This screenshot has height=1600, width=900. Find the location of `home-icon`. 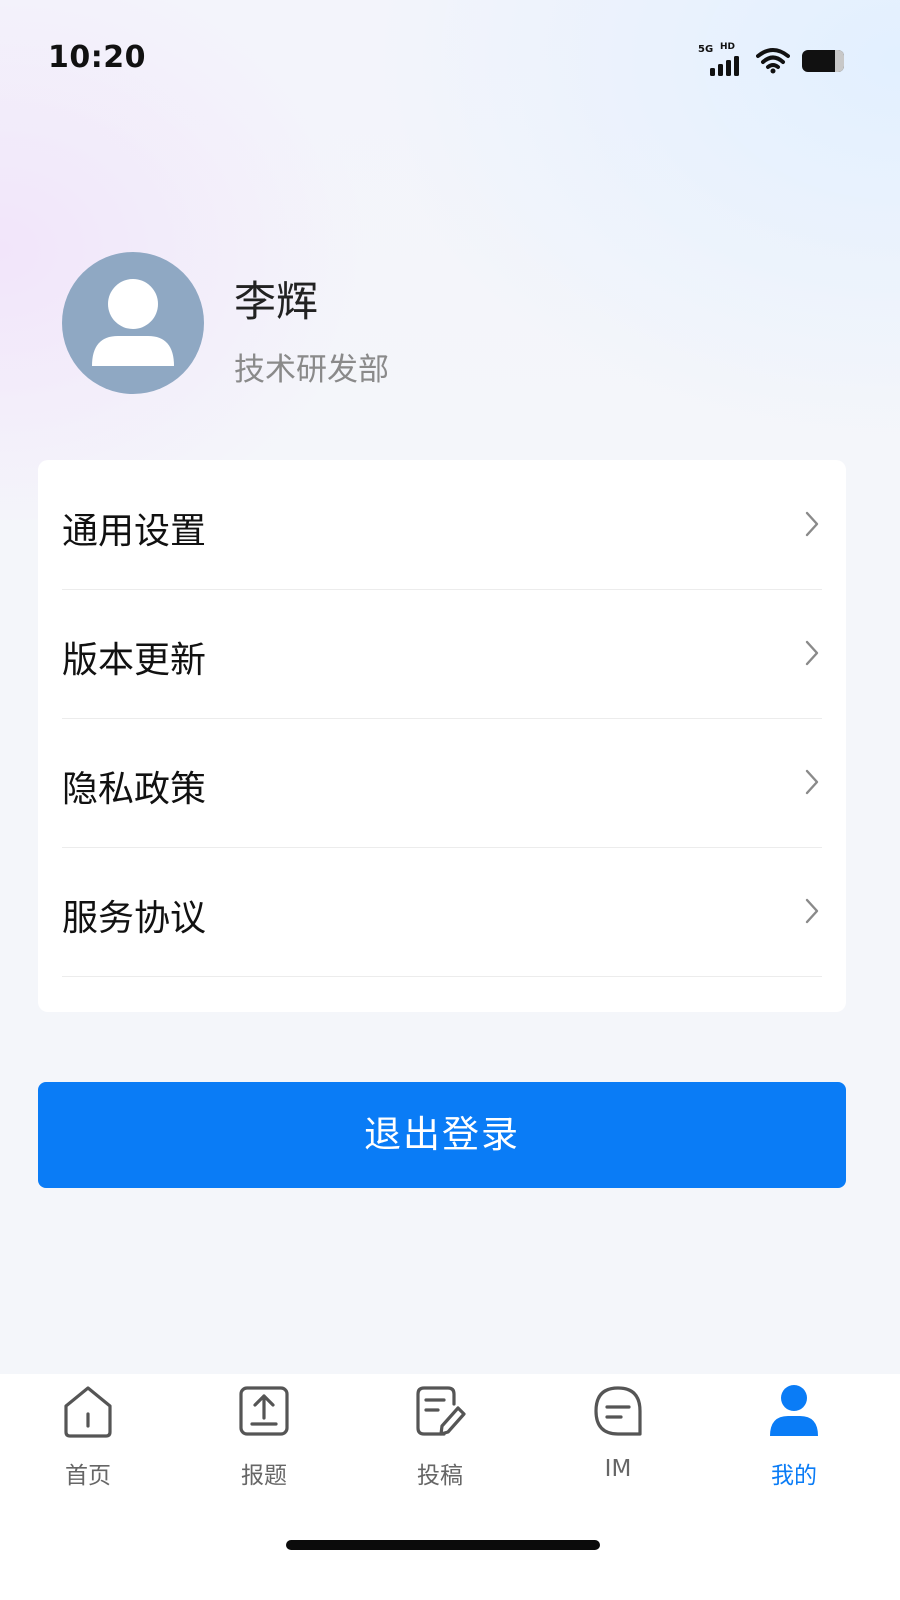

home-icon is located at coordinates (88, 1412).